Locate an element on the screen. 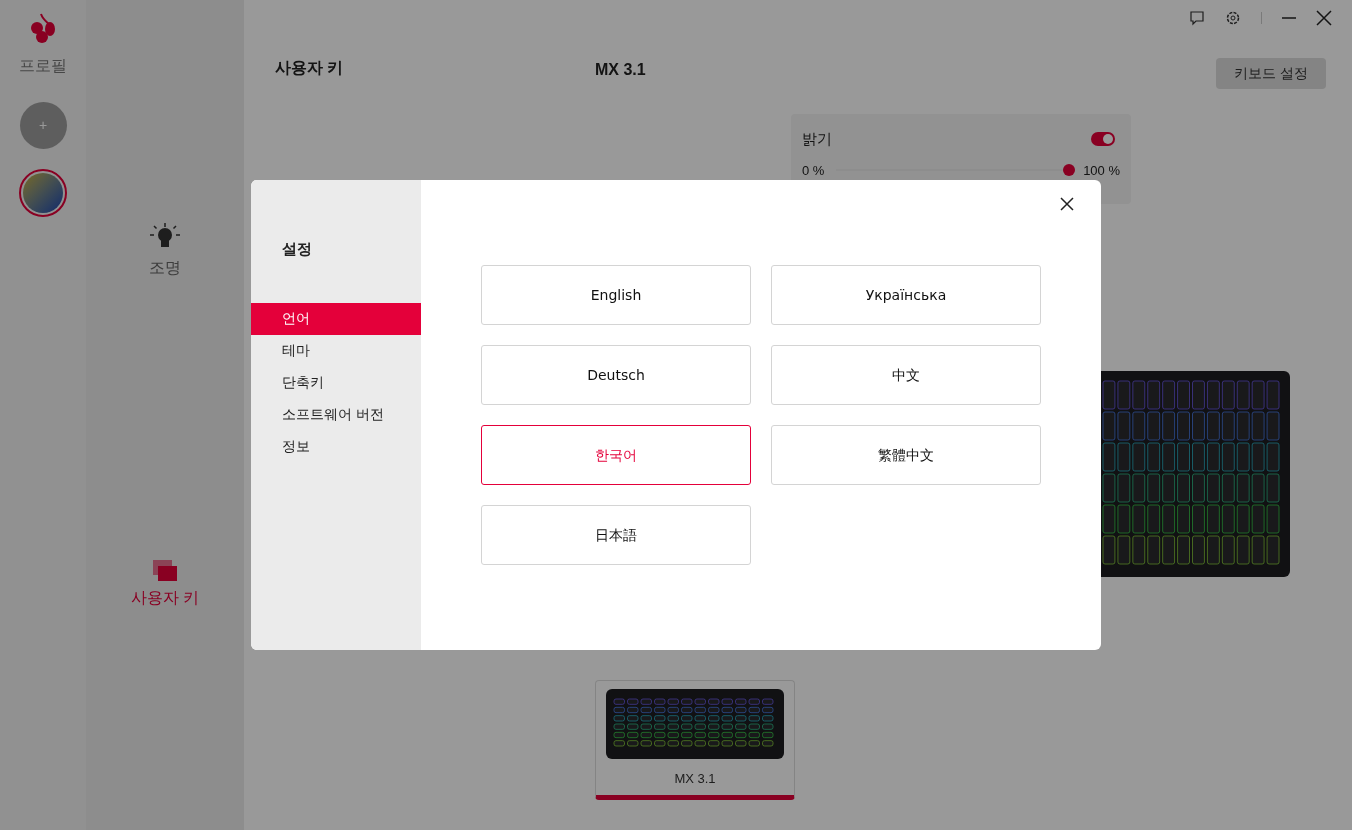 This screenshot has height=830, width=1352. language-option: 日本語 is located at coordinates (616, 535).